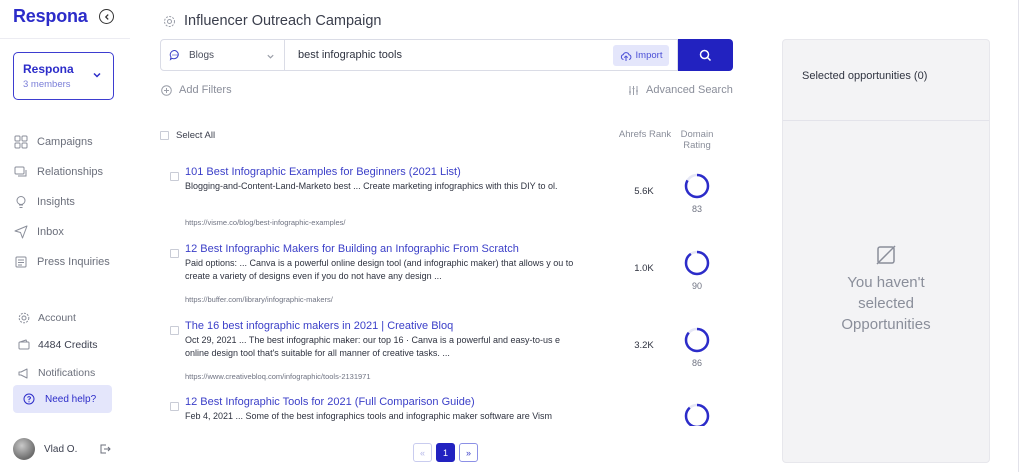 This screenshot has height=472, width=1024. What do you see at coordinates (468, 452) in the screenshot?
I see `next-page-button: »` at bounding box center [468, 452].